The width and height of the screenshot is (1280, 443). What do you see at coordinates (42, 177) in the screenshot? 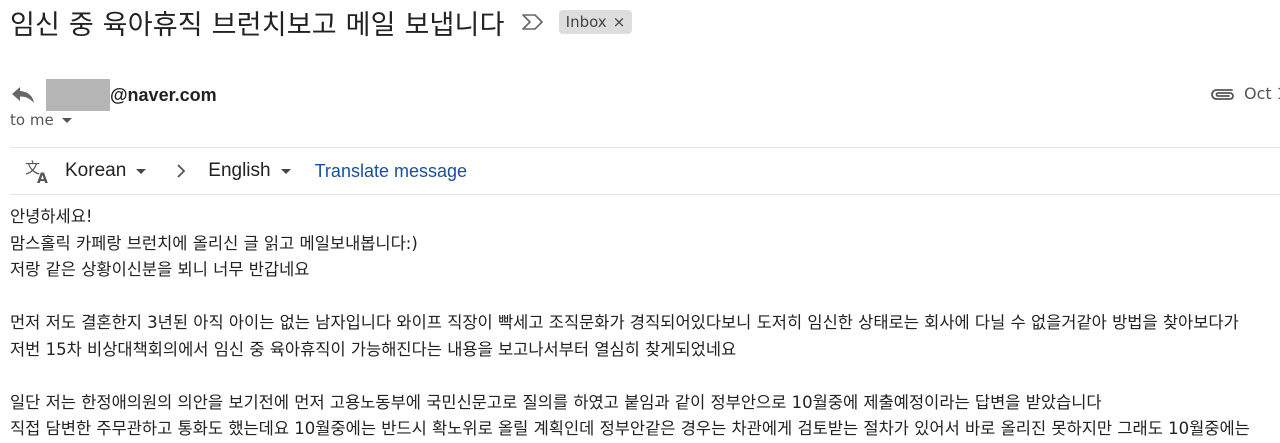
I see `svg-text: A` at bounding box center [42, 177].